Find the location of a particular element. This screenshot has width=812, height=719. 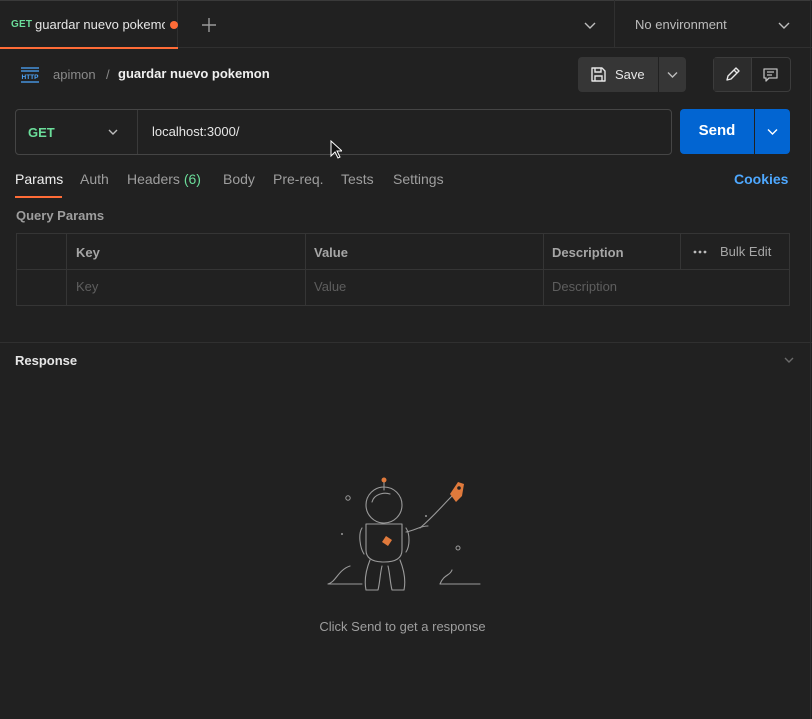

save-button: Save is located at coordinates (618, 74).